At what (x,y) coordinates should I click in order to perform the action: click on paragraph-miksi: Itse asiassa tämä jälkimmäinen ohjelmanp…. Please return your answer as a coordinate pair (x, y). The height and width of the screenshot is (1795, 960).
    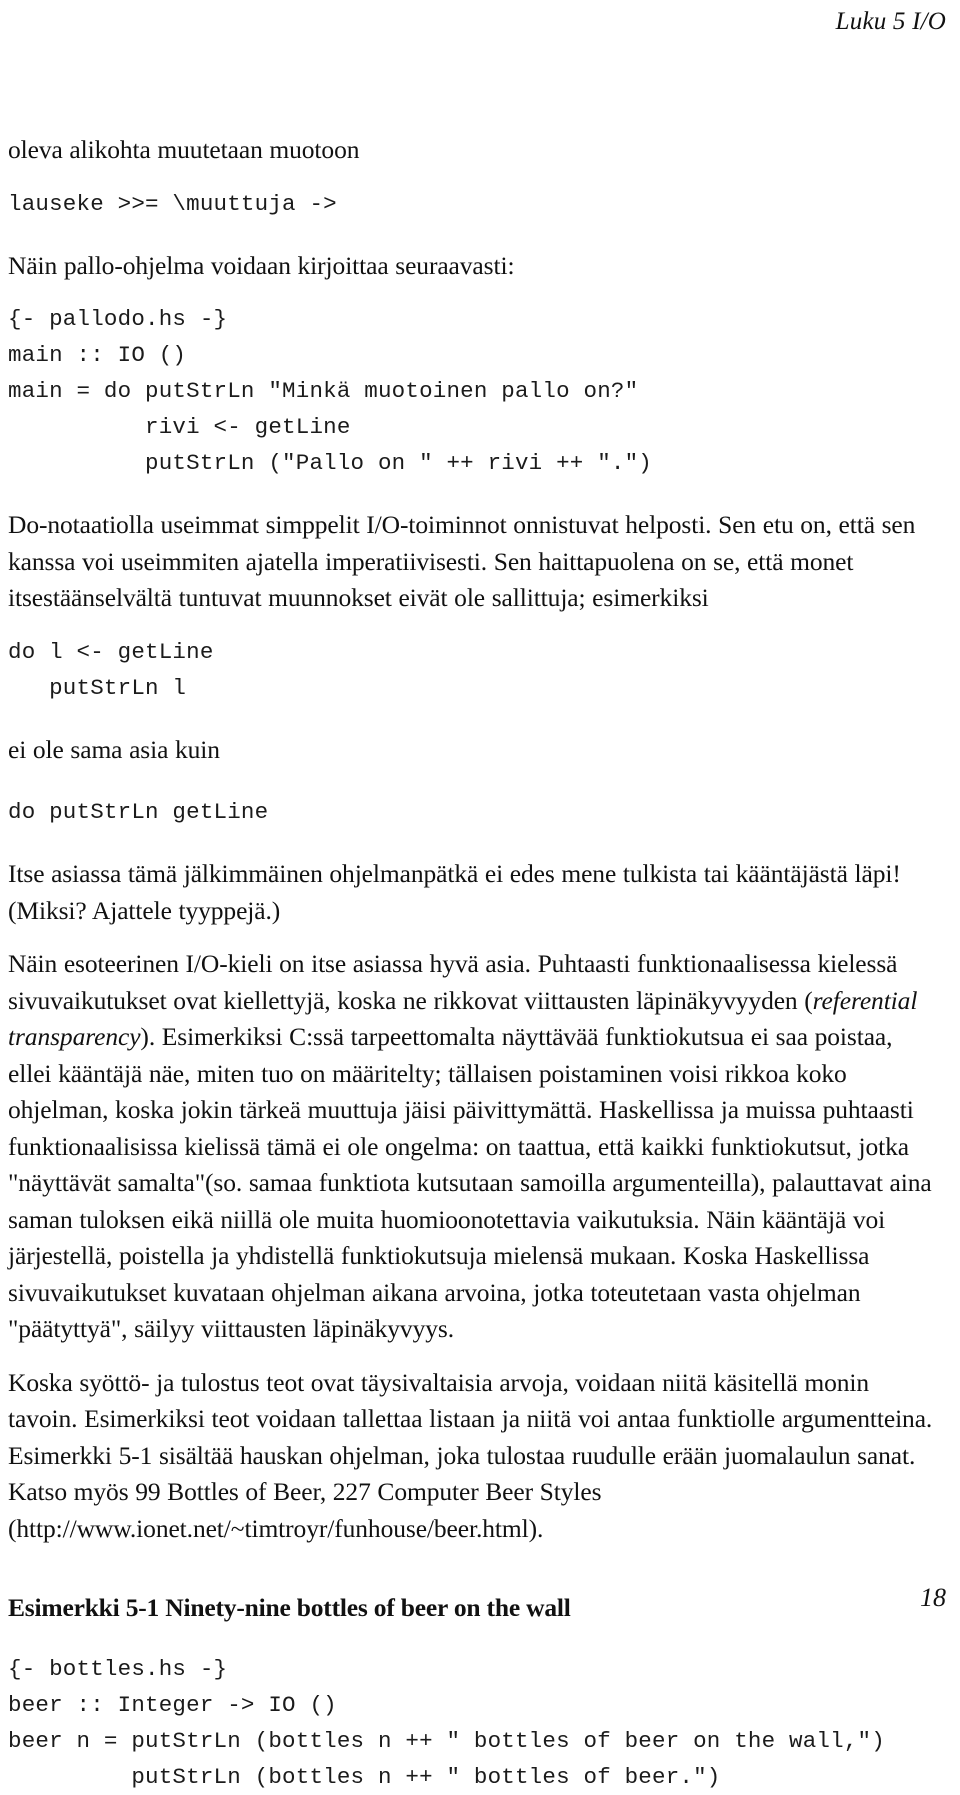
    Looking at the image, I should click on (454, 892).